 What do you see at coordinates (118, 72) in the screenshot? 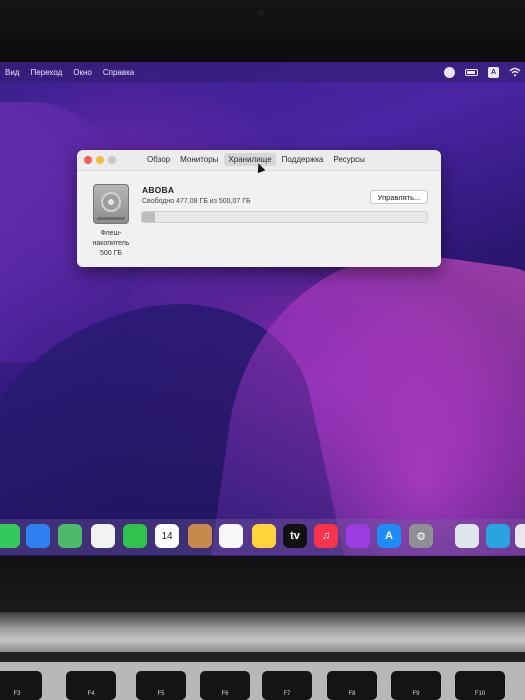
I see `menu-help: Справка` at bounding box center [118, 72].